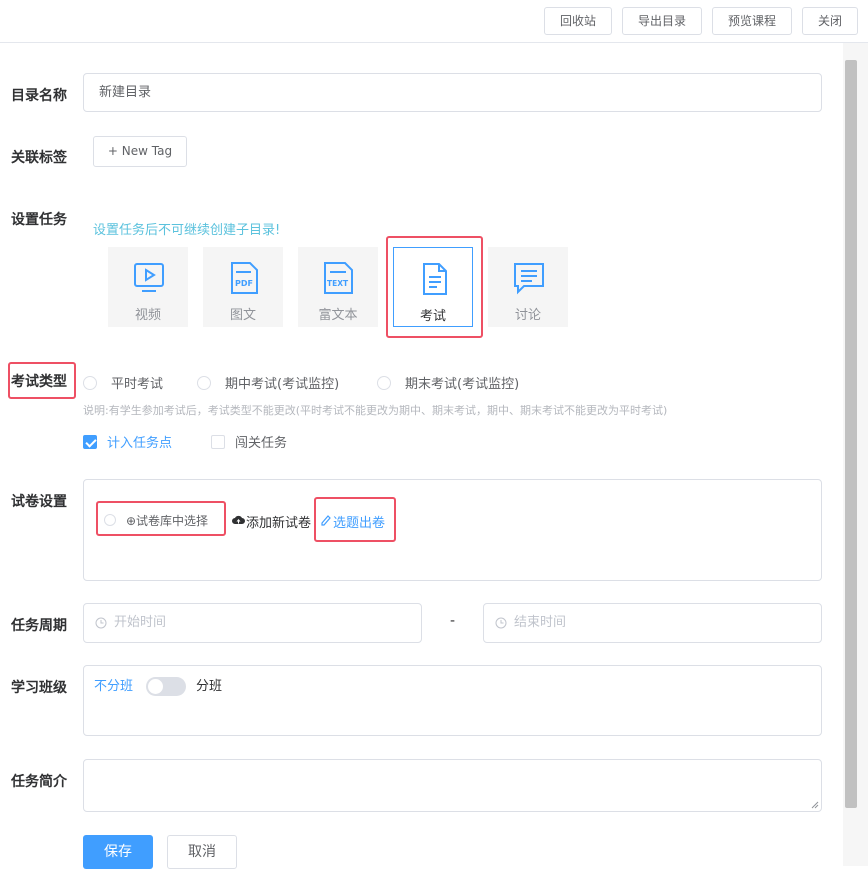 This screenshot has width=868, height=869. I want to click on checkbox-label: 计入任务点, so click(140, 443).